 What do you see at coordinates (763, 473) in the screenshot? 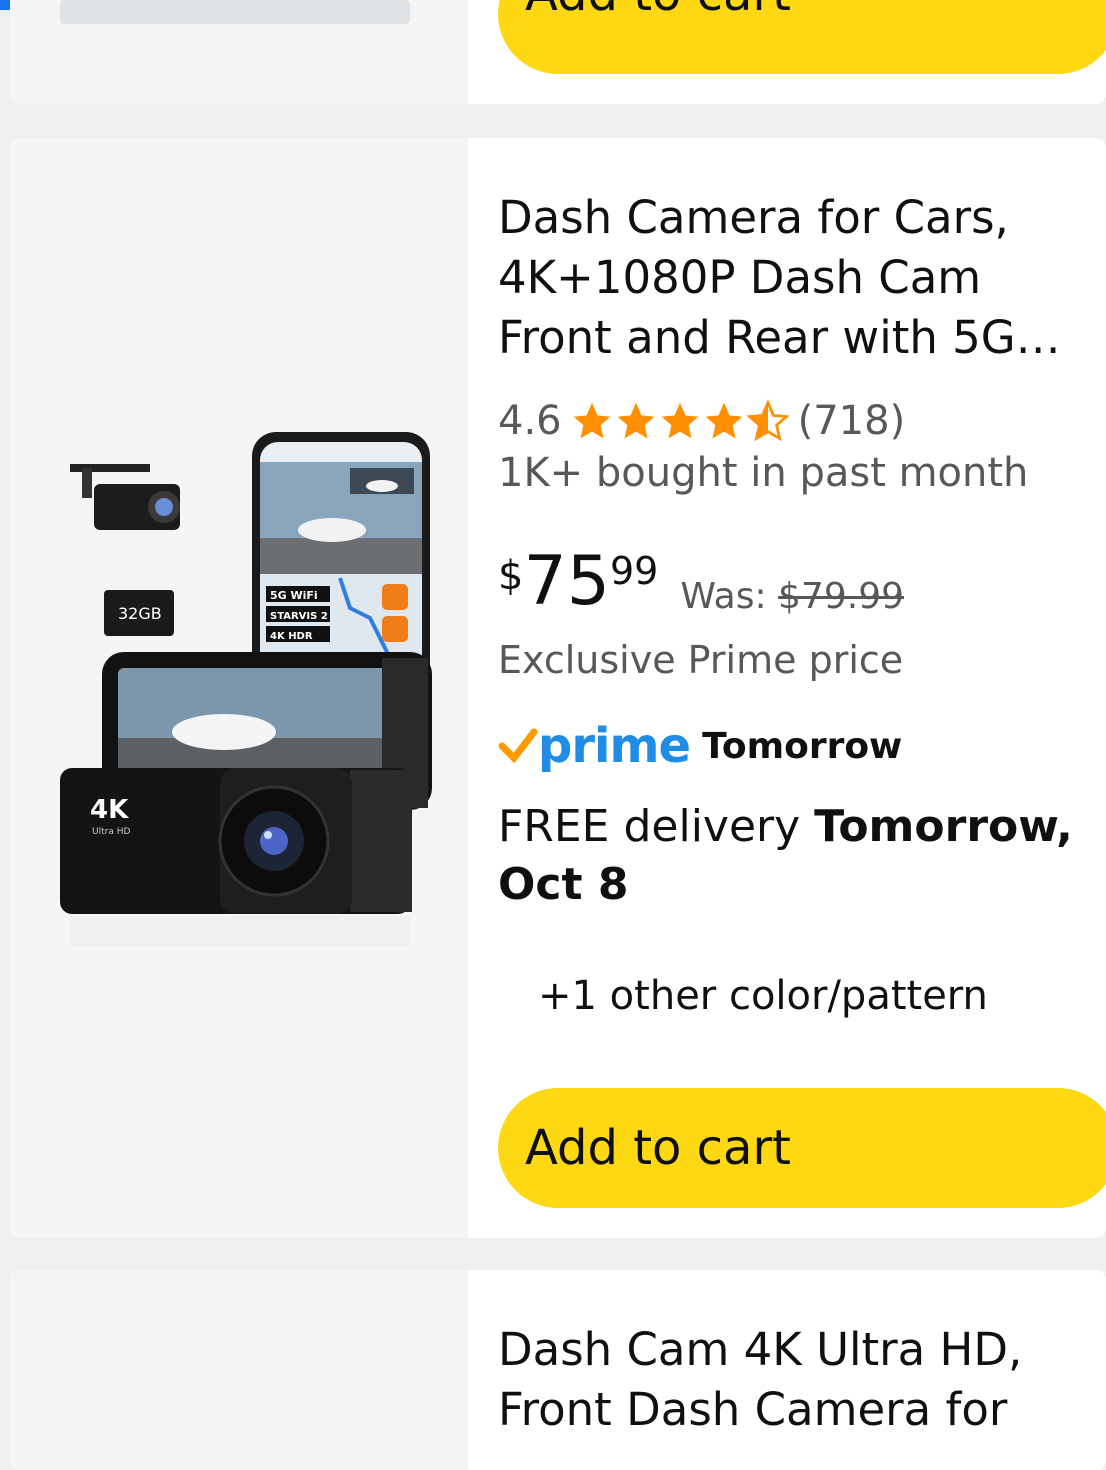
I see `bought-count: 1K+ bought in past month` at bounding box center [763, 473].